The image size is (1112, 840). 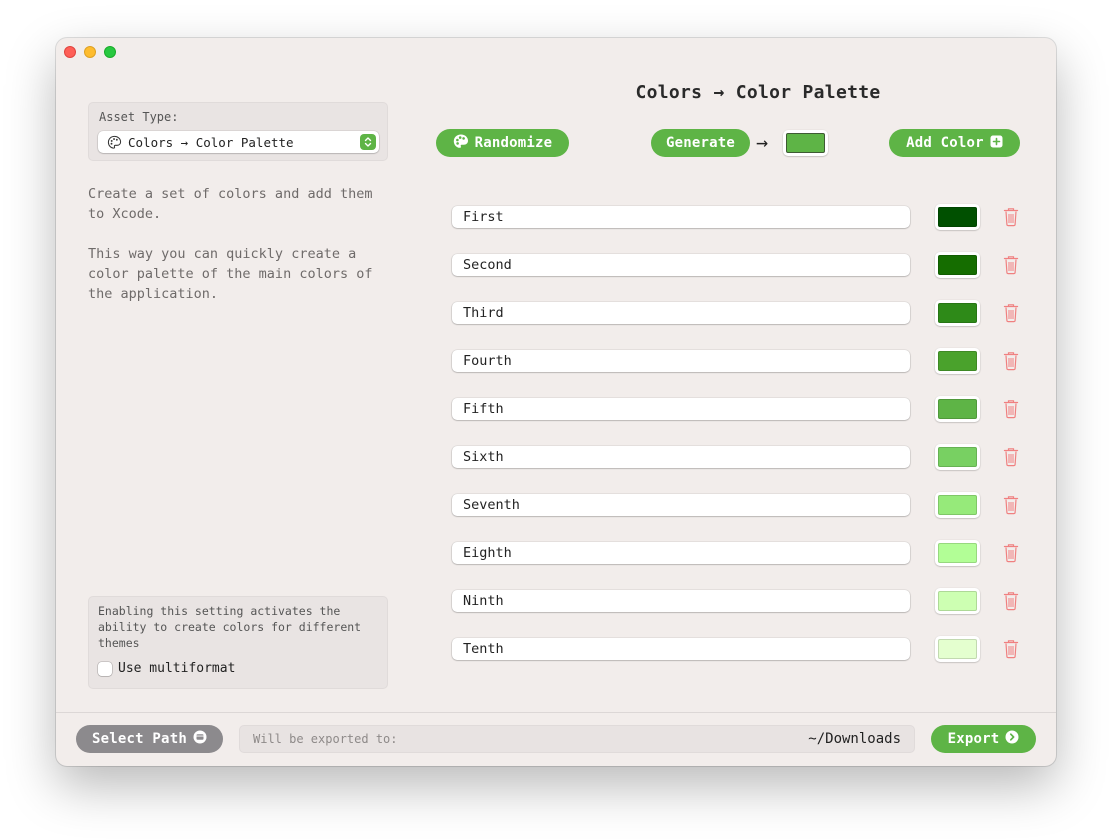 I want to click on add-color-button: Add Color, so click(x=954, y=143).